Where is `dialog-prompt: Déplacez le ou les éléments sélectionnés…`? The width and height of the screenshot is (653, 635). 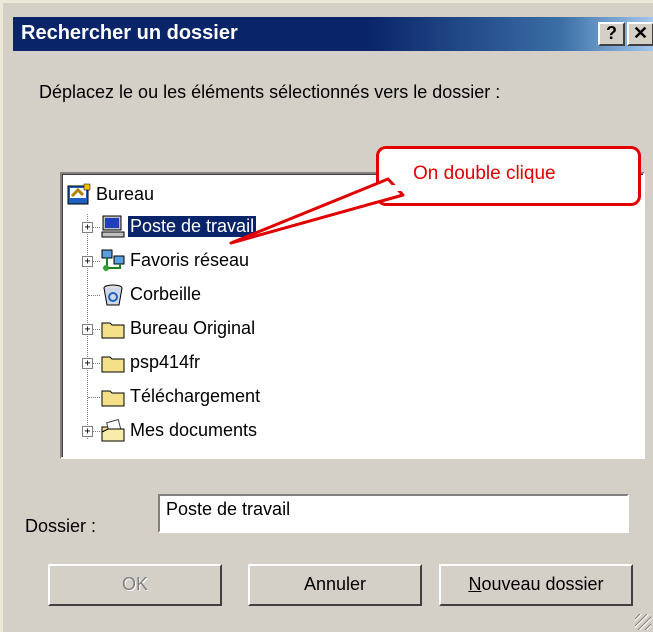
dialog-prompt: Déplacez le ou les éléments sélectionnés… is located at coordinates (270, 92).